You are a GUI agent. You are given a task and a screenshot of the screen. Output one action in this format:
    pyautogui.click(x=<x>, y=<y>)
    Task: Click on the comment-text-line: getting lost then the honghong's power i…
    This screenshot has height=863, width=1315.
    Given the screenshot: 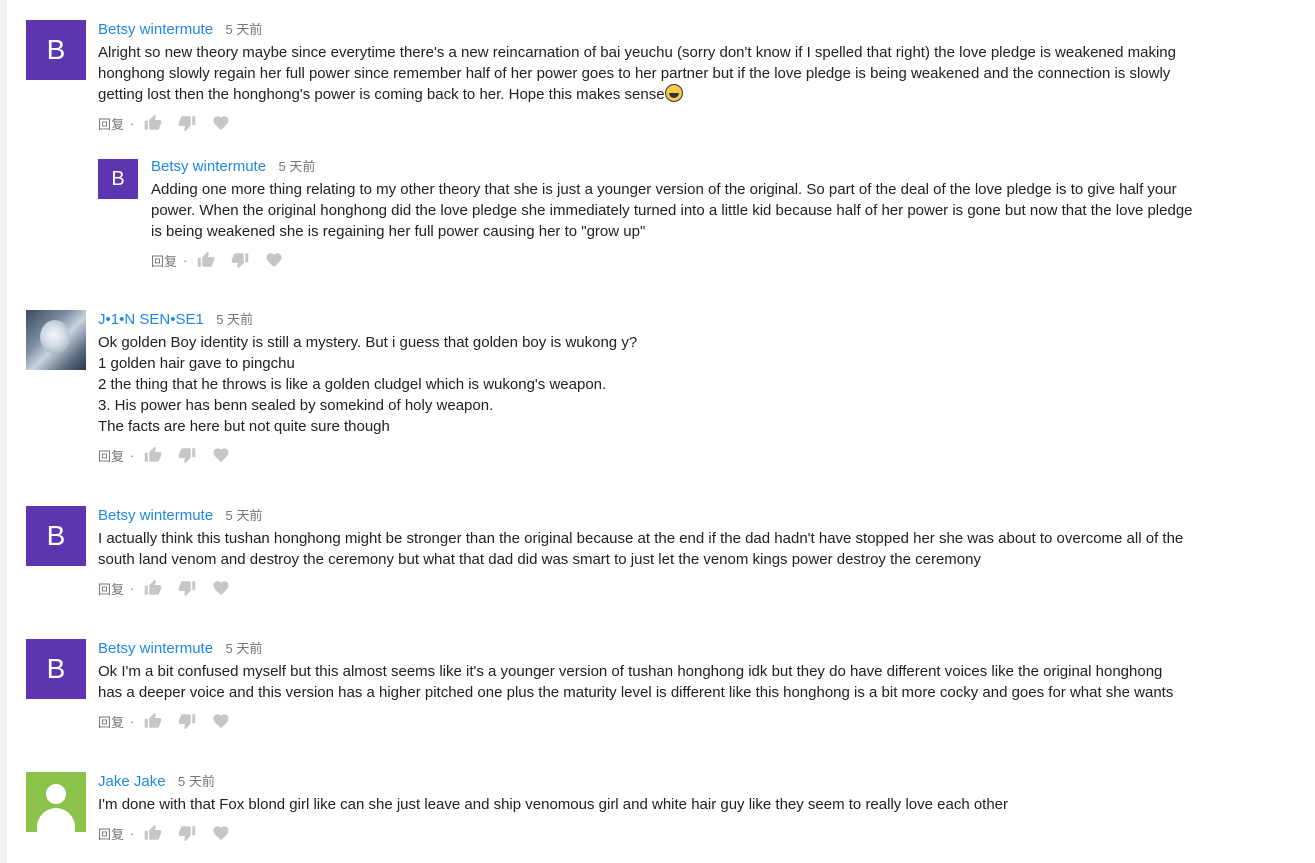 What is the action you would take?
    pyautogui.click(x=696, y=94)
    